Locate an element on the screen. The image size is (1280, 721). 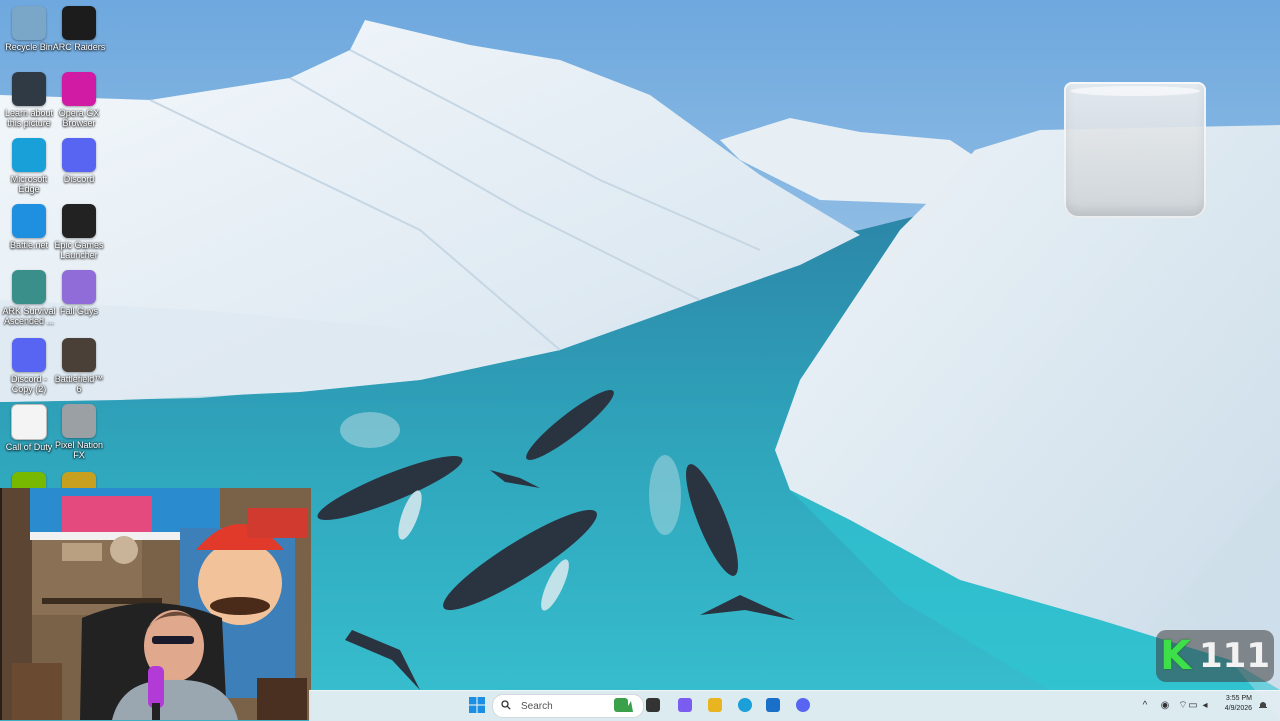
desktop-icon: Microsoft Edge is located at coordinates (29, 166).